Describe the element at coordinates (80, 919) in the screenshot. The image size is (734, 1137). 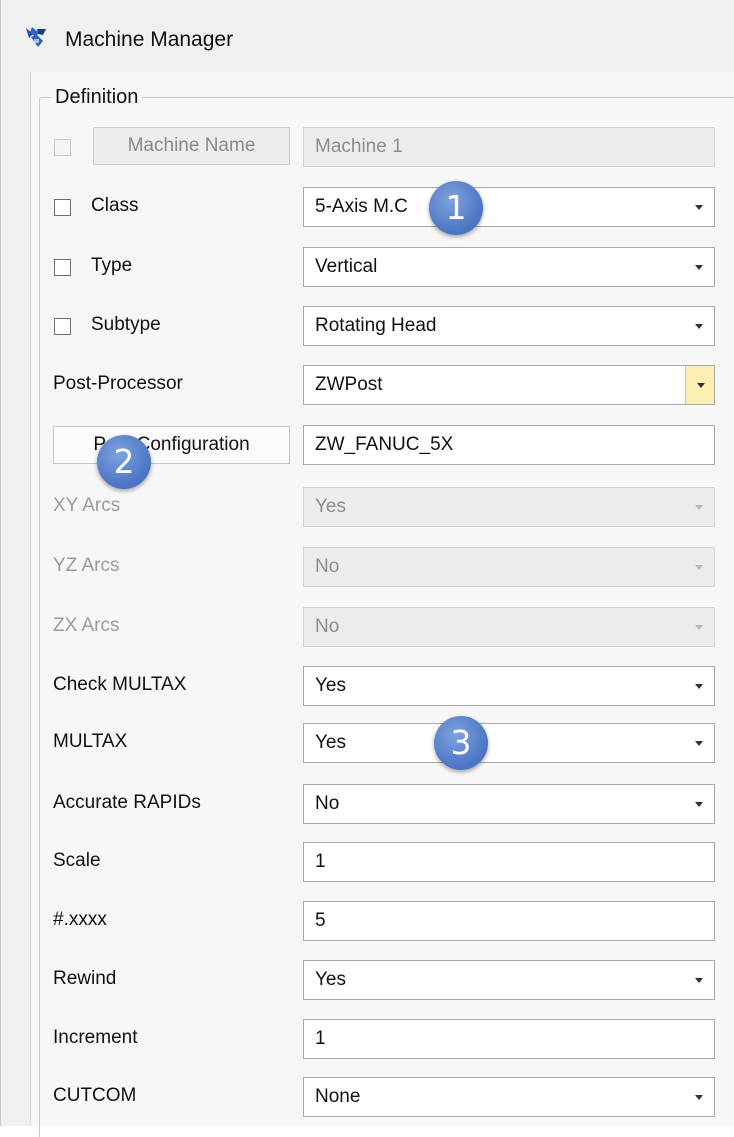
I see `decimals-label: #.xxxx` at that location.